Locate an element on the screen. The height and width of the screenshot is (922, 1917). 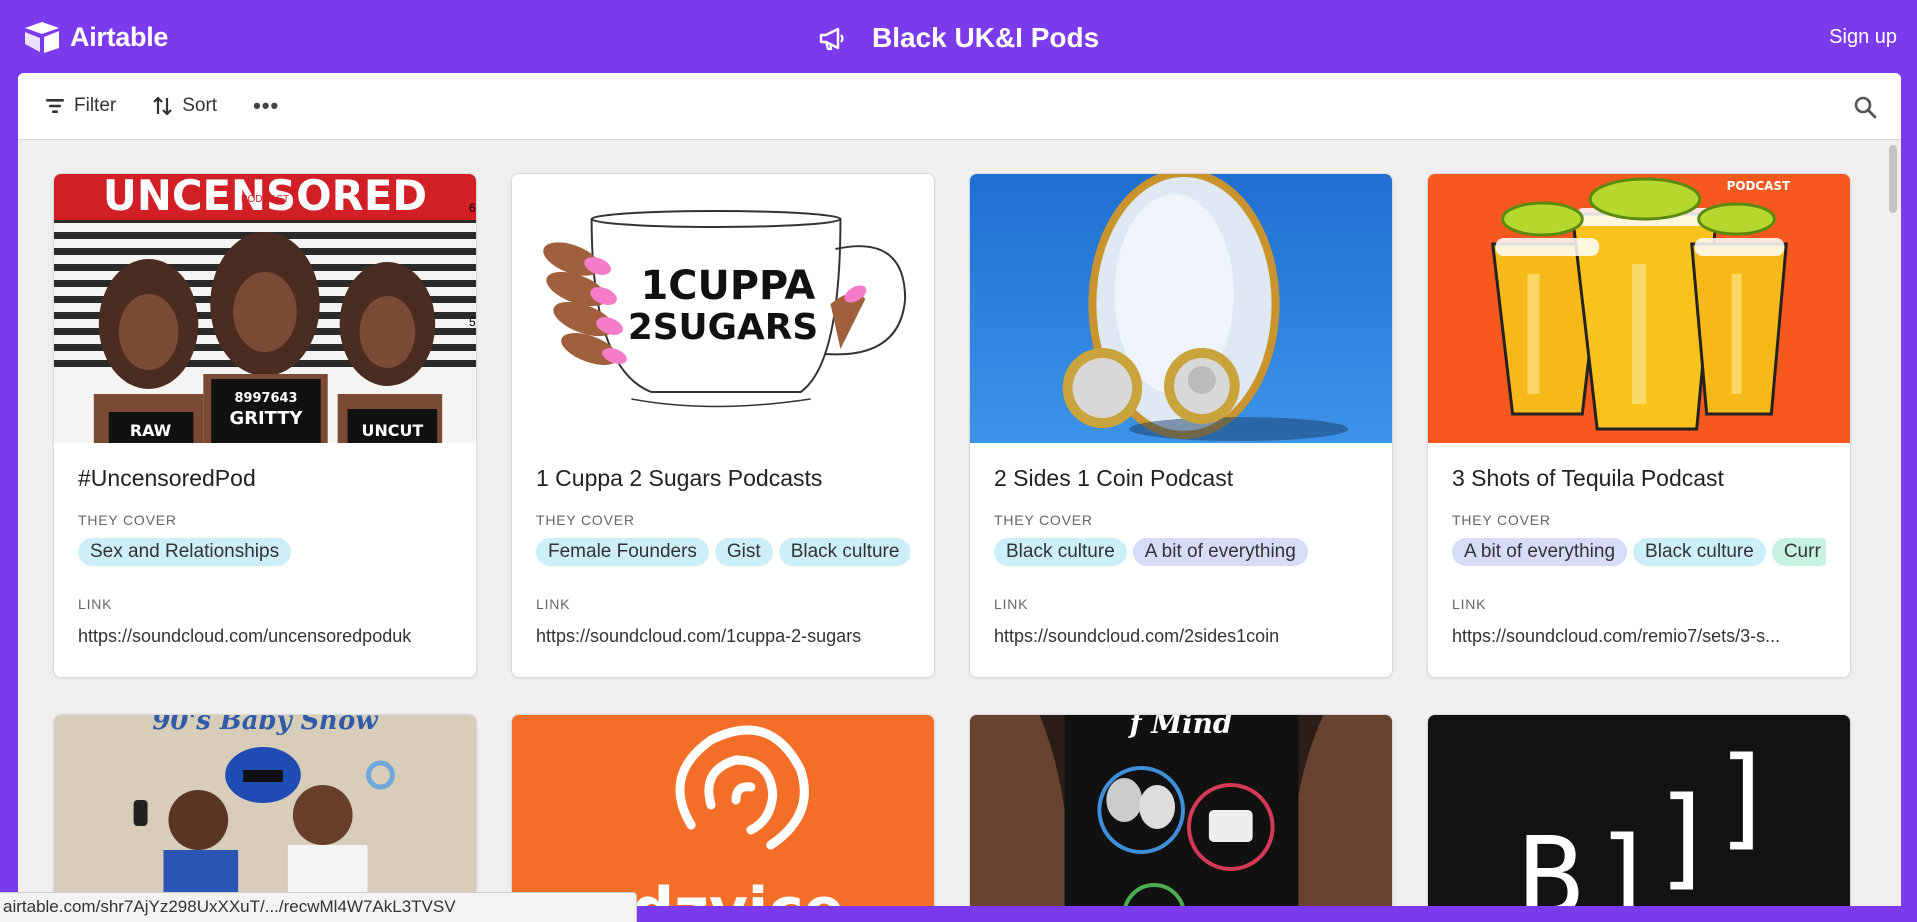
record-card: B ] ] ] is located at coordinates (1639, 810).